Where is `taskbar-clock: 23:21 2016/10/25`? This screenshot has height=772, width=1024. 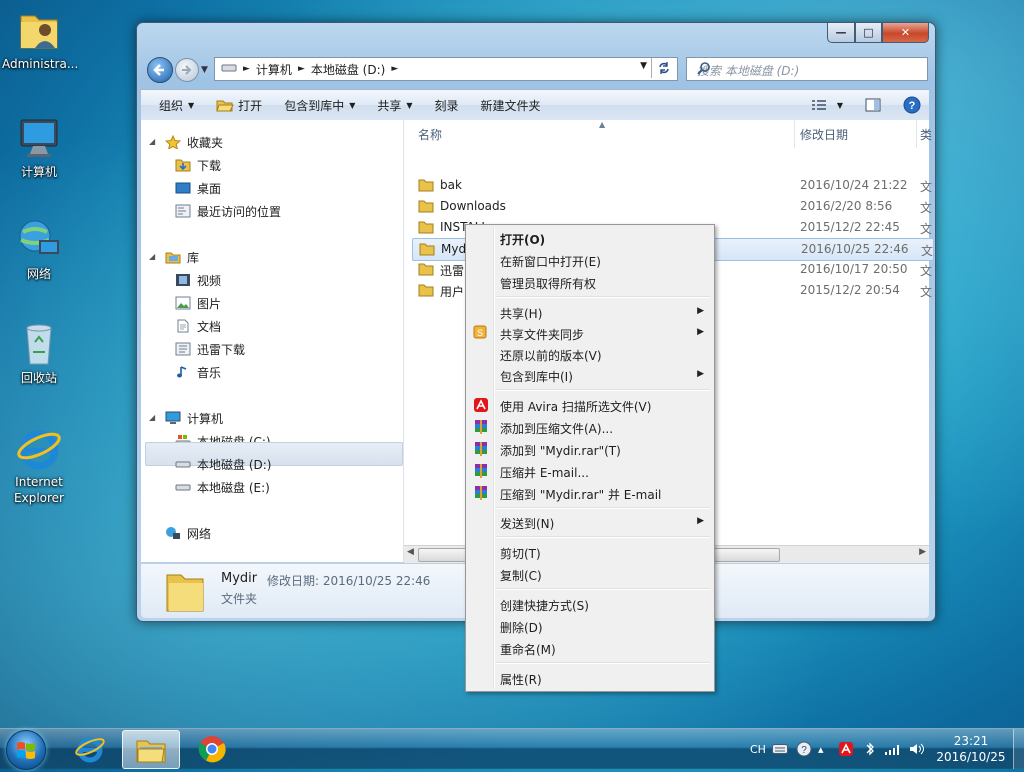 taskbar-clock: 23:21 2016/10/25 is located at coordinates (971, 749).